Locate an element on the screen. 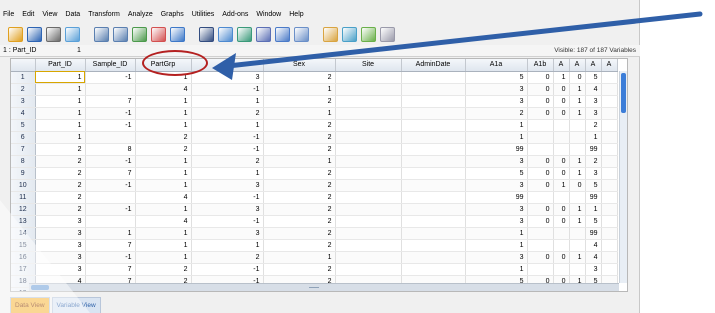 Image resolution: width=715 pixels, height=313 pixels. column-header: Site is located at coordinates (368, 65).